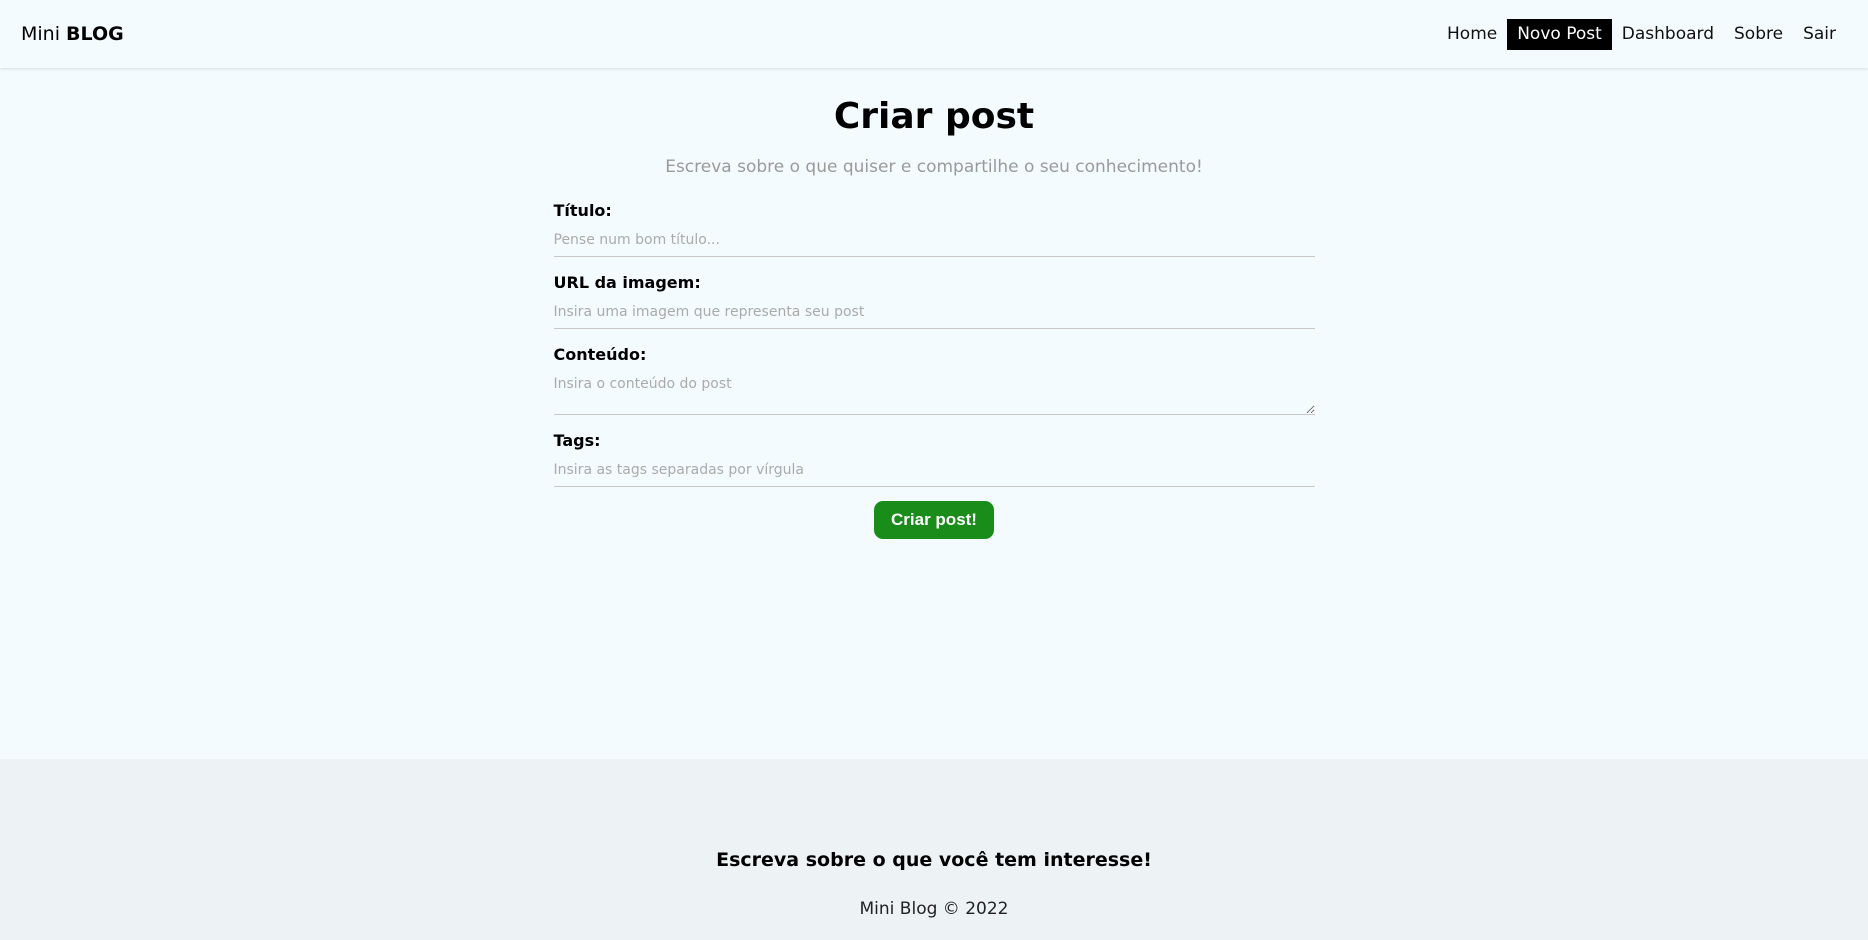  I want to click on image-url-field: URL da imagem:, so click(934, 301).